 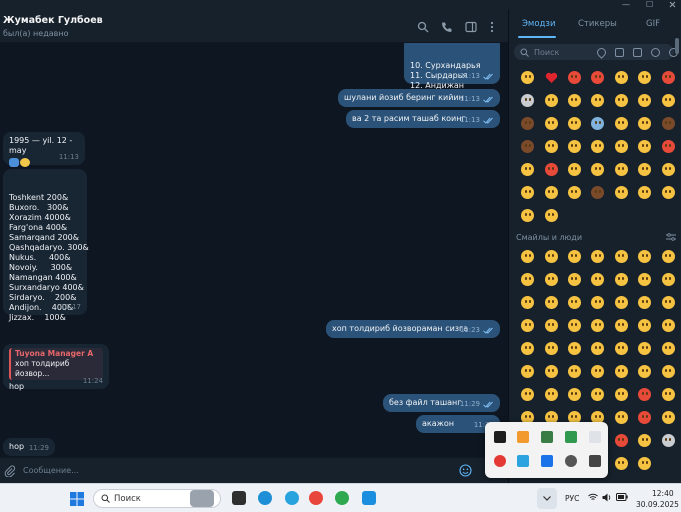 I want to click on settings-sliders-icon, so click(x=671, y=237).